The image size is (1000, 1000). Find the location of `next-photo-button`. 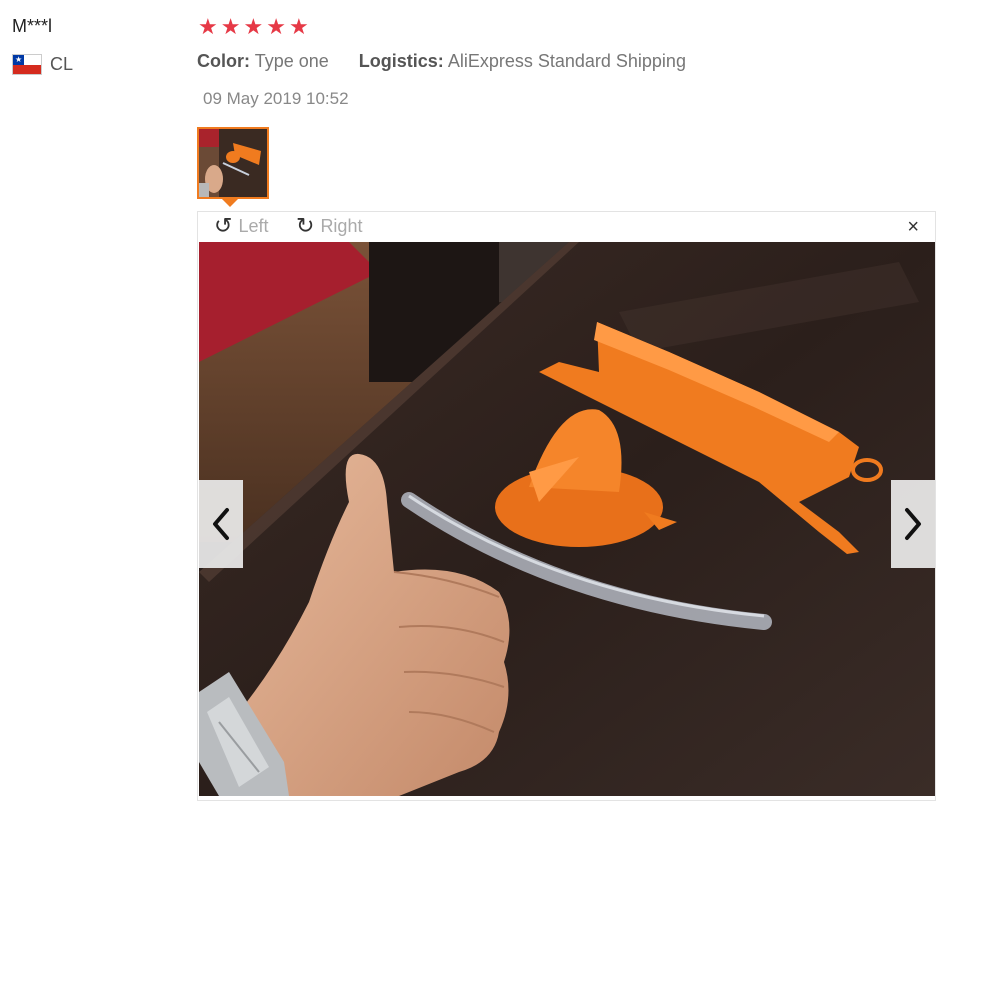

next-photo-button is located at coordinates (913, 524).